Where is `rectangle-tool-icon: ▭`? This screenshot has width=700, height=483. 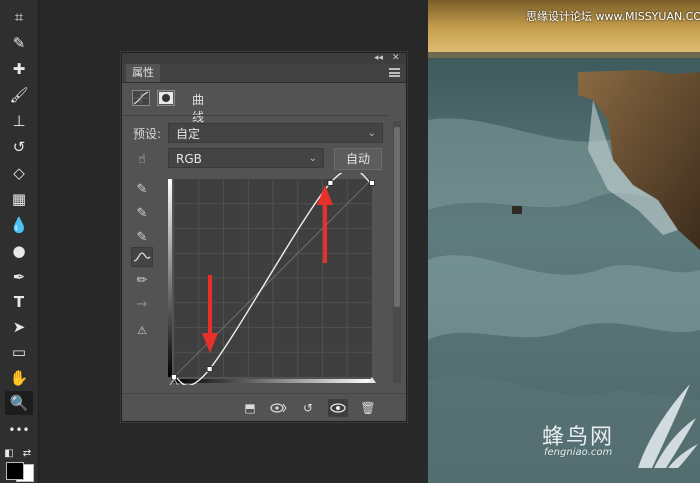 rectangle-tool-icon: ▭ is located at coordinates (19, 352).